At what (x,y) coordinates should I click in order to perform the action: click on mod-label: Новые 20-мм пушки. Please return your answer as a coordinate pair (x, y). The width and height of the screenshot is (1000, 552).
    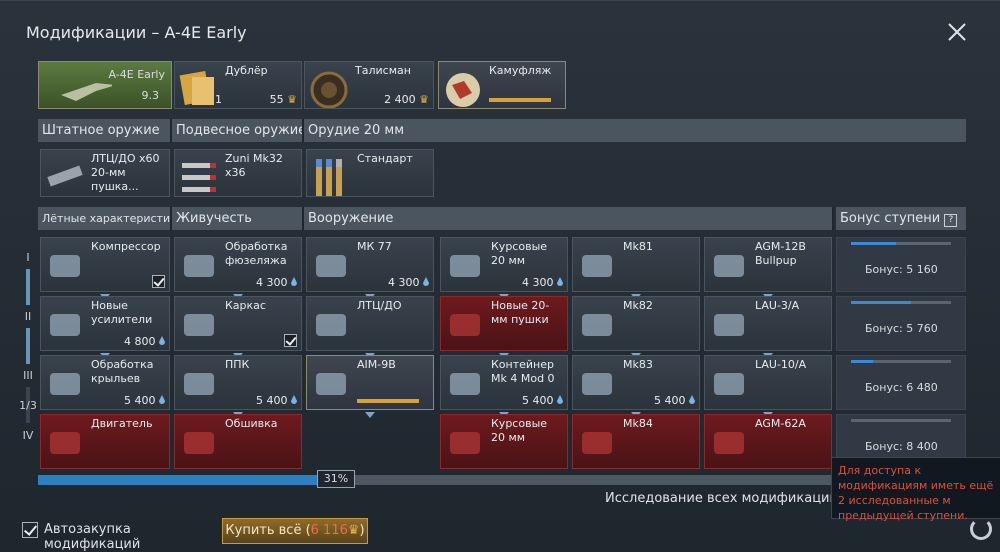
    Looking at the image, I should click on (520, 312).